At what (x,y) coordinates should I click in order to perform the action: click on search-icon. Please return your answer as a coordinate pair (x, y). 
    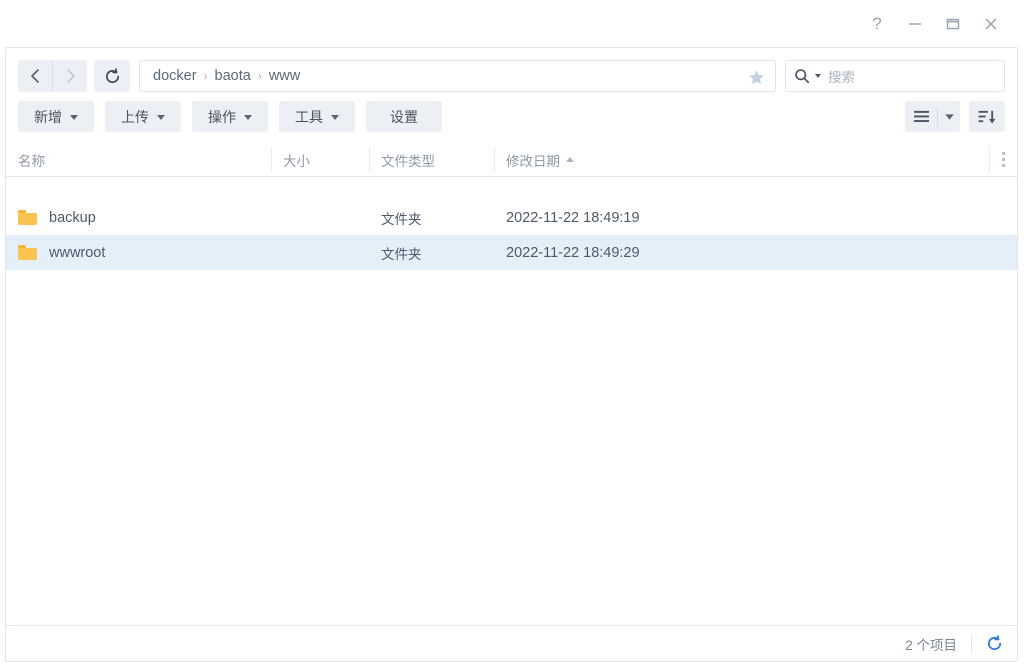
    Looking at the image, I should click on (802, 76).